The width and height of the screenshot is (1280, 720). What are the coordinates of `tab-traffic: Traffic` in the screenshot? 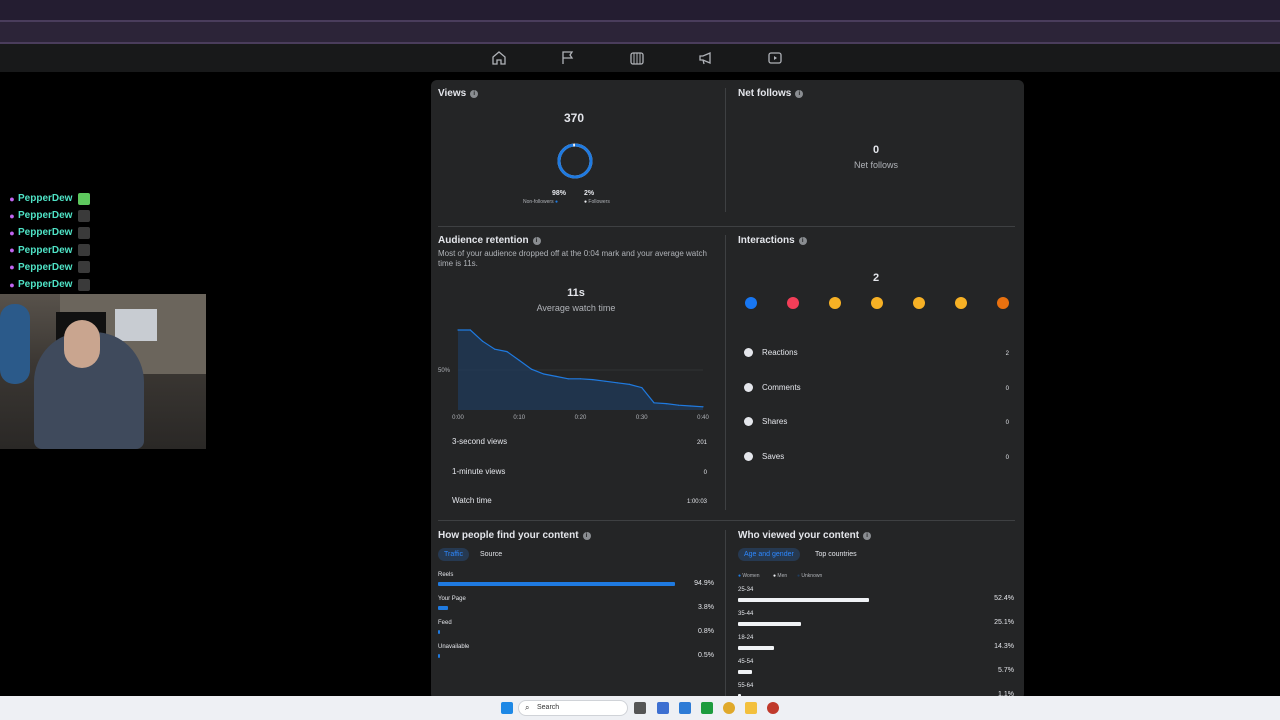 It's located at (454, 554).